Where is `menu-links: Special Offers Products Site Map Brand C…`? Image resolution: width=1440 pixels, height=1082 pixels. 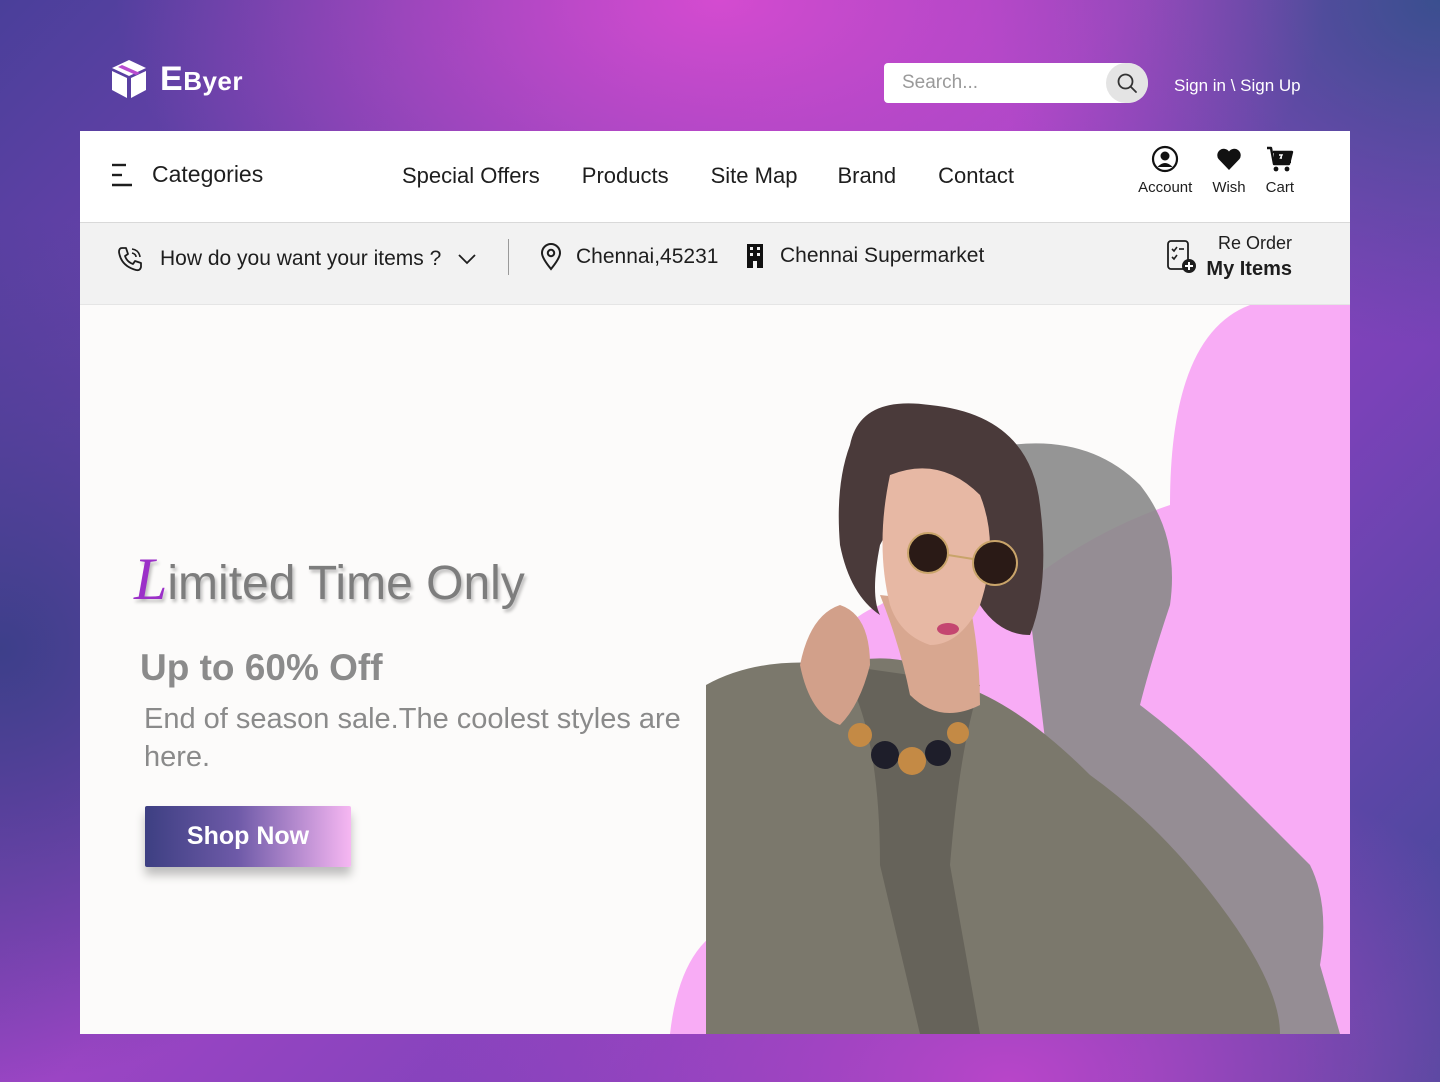 menu-links: Special Offers Products Site Map Brand C… is located at coordinates (729, 176).